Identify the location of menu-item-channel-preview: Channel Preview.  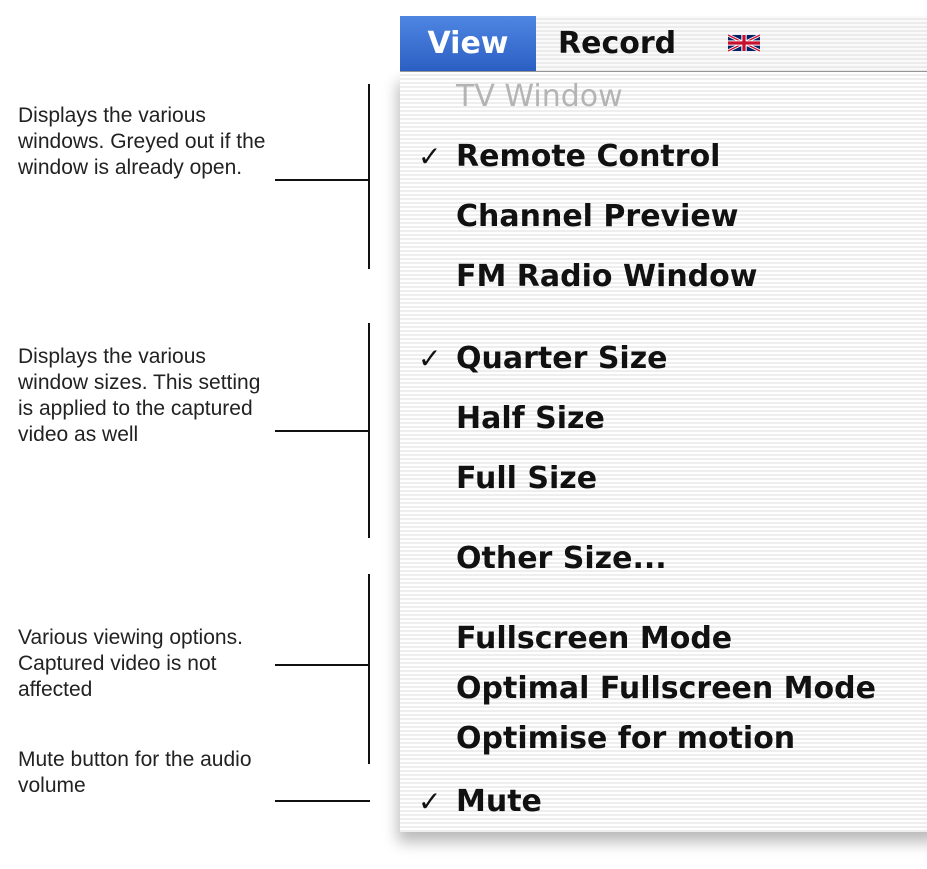
(663, 217).